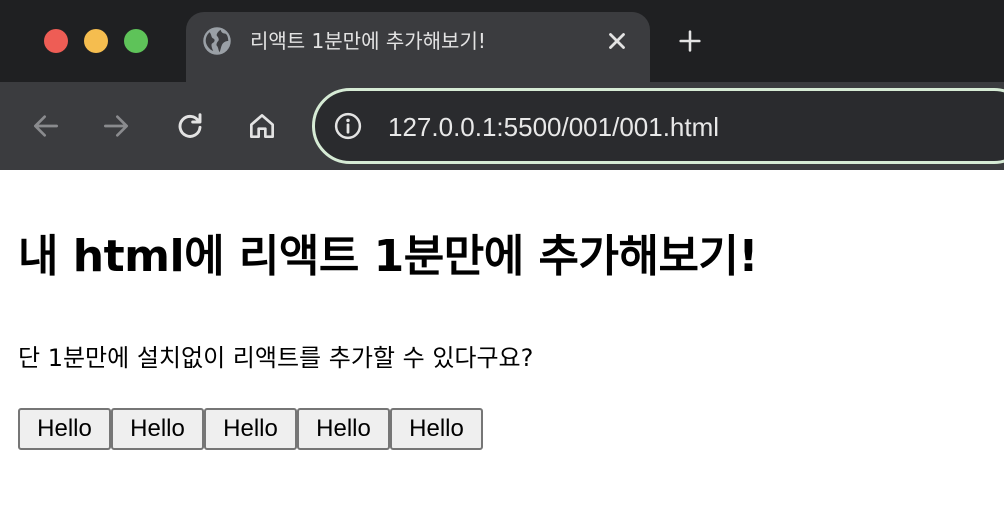 The image size is (1004, 510). I want to click on window-close-button, so click(56, 41).